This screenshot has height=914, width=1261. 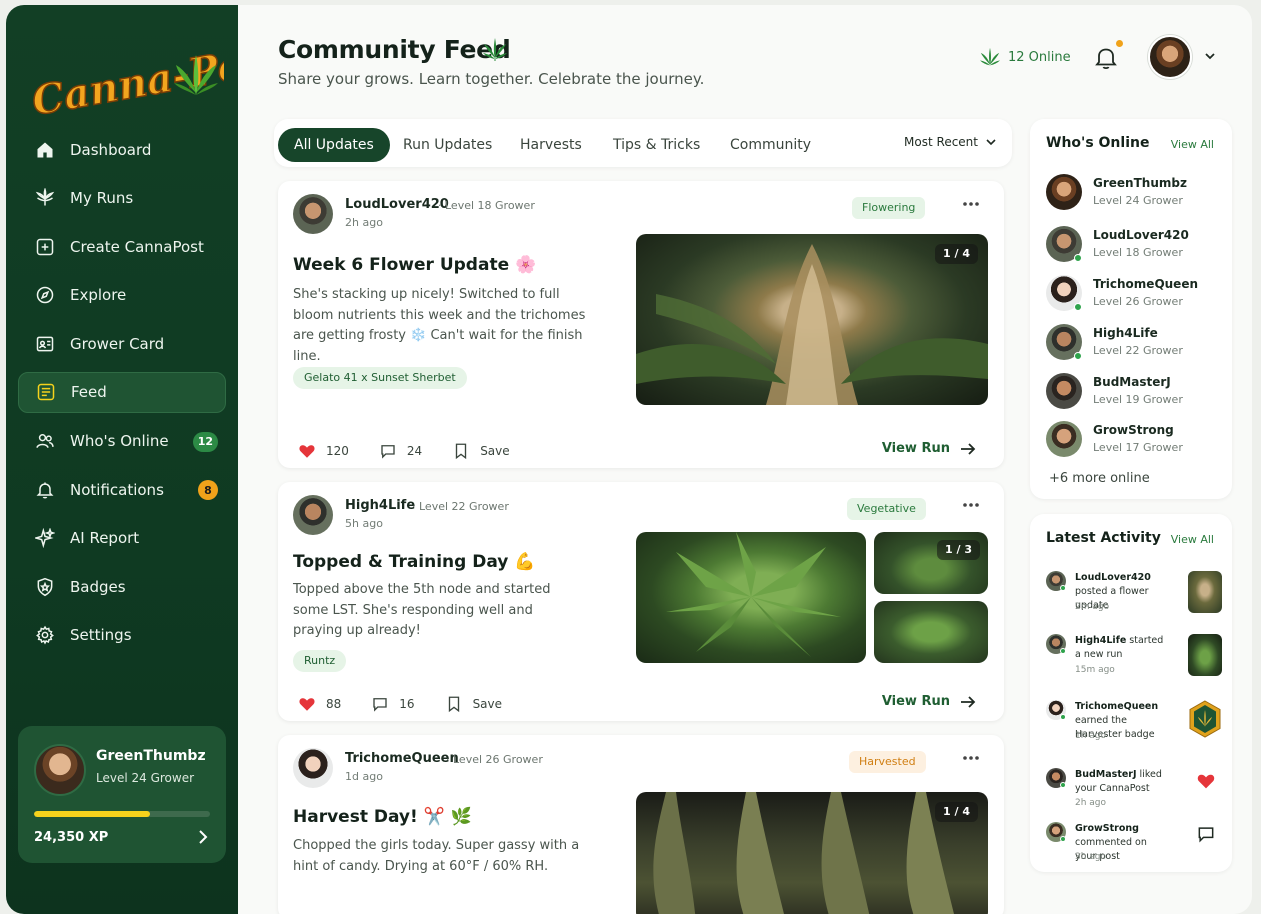 What do you see at coordinates (1141, 235) in the screenshot?
I see `online-user-name: LoudLover420` at bounding box center [1141, 235].